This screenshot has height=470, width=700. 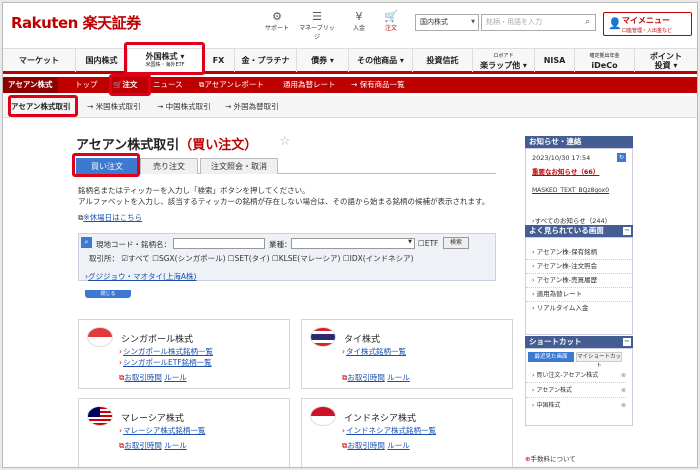 I want to click on id-stock-list-link: インドネシア株式銘柄一覧, so click(x=389, y=430).